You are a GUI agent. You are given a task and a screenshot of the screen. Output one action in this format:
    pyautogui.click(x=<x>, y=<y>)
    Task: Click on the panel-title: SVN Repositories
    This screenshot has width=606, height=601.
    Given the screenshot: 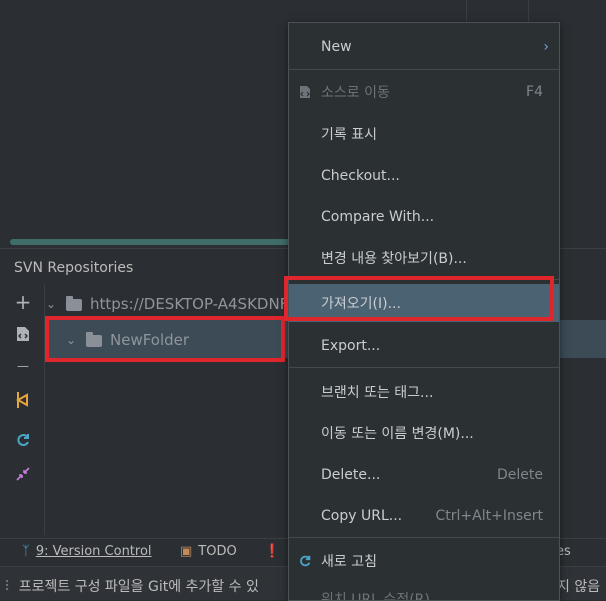 What is the action you would take?
    pyautogui.click(x=74, y=268)
    